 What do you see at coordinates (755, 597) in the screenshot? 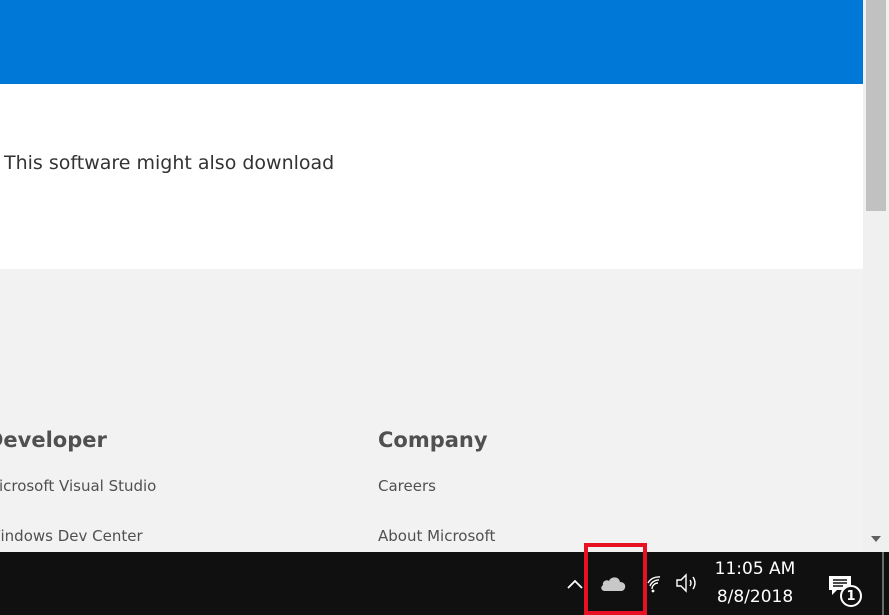
I see `clock-date: 8/8/2018` at bounding box center [755, 597].